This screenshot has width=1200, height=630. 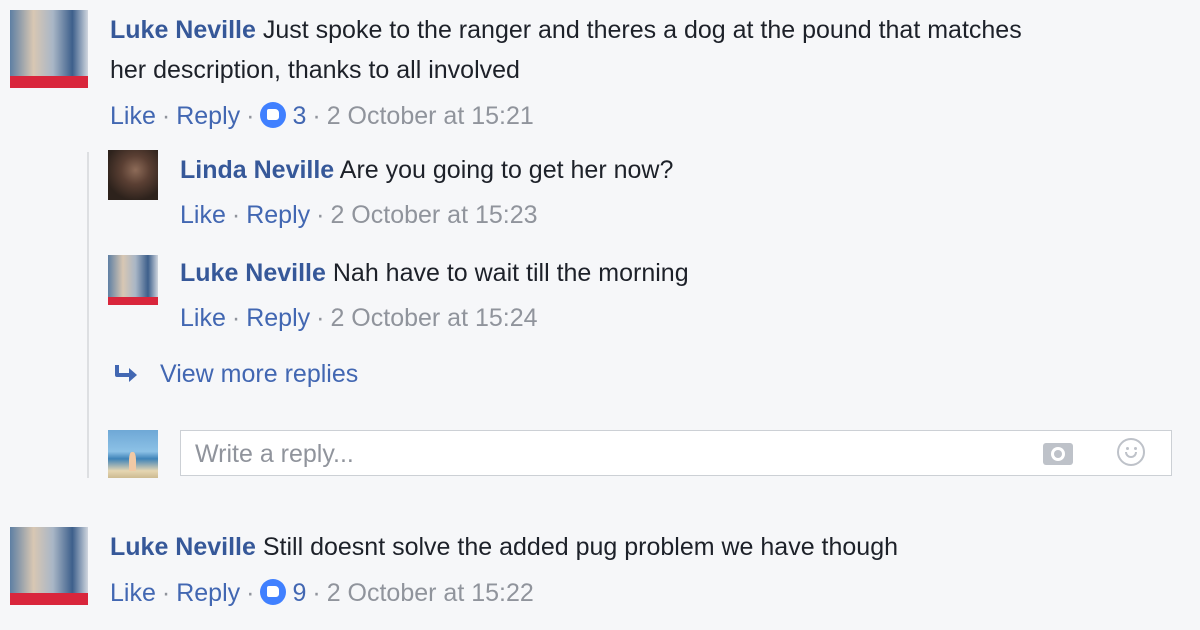 I want to click on reply-composer, so click(x=676, y=453).